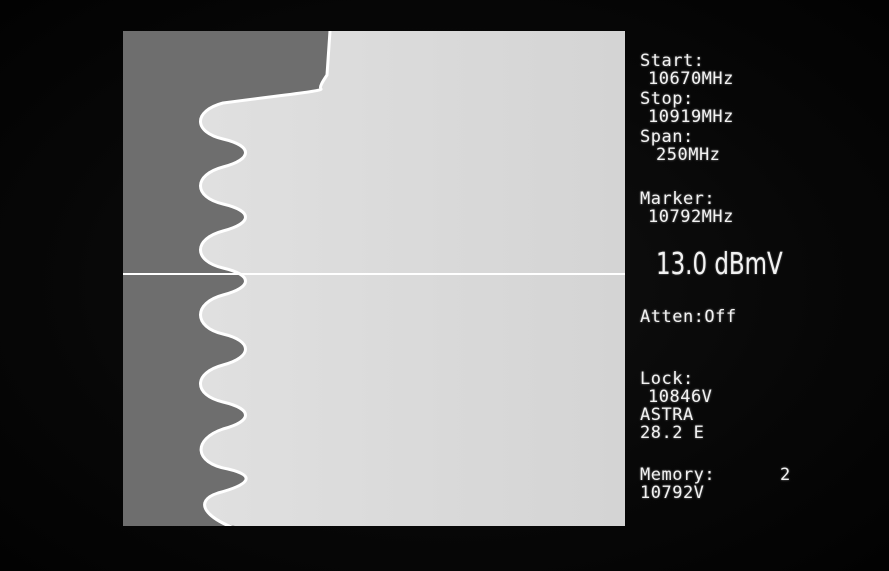 The width and height of the screenshot is (889, 571). I want to click on marker-label: Marker:, so click(678, 199).